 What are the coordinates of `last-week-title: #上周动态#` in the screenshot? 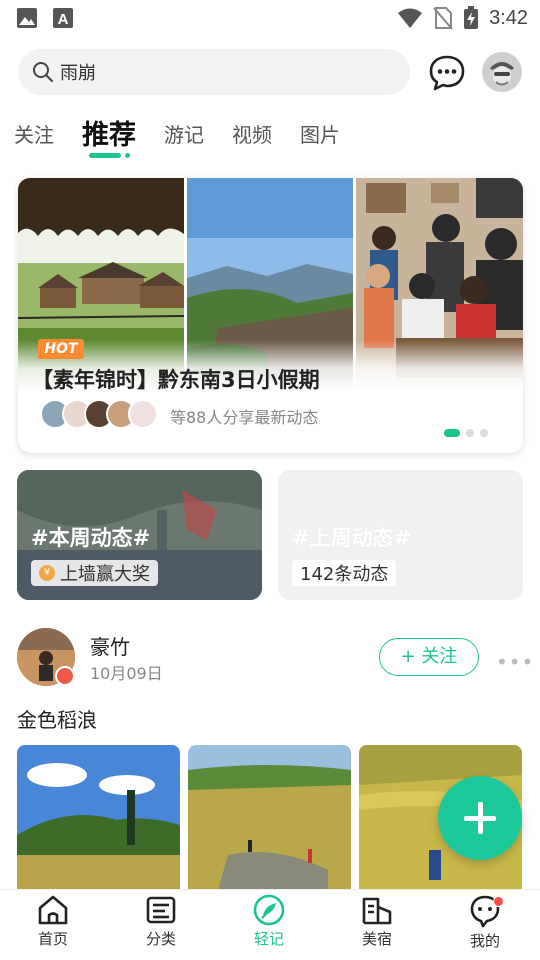 It's located at (352, 538).